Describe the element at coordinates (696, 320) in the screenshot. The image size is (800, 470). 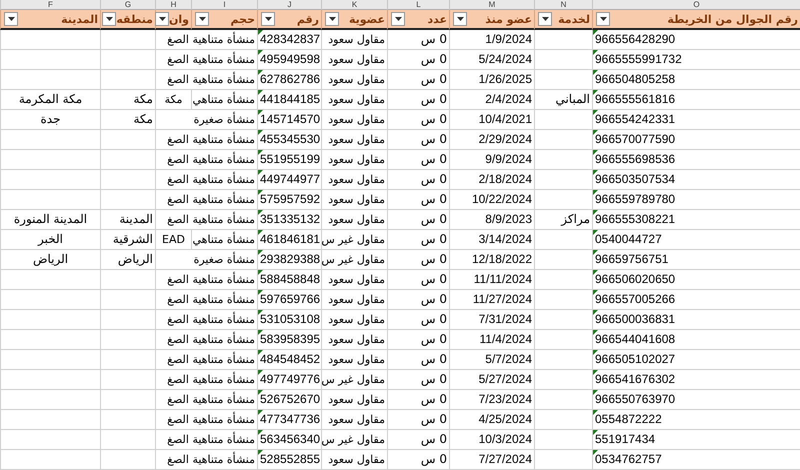
I see `table-cell: 966500036831` at that location.